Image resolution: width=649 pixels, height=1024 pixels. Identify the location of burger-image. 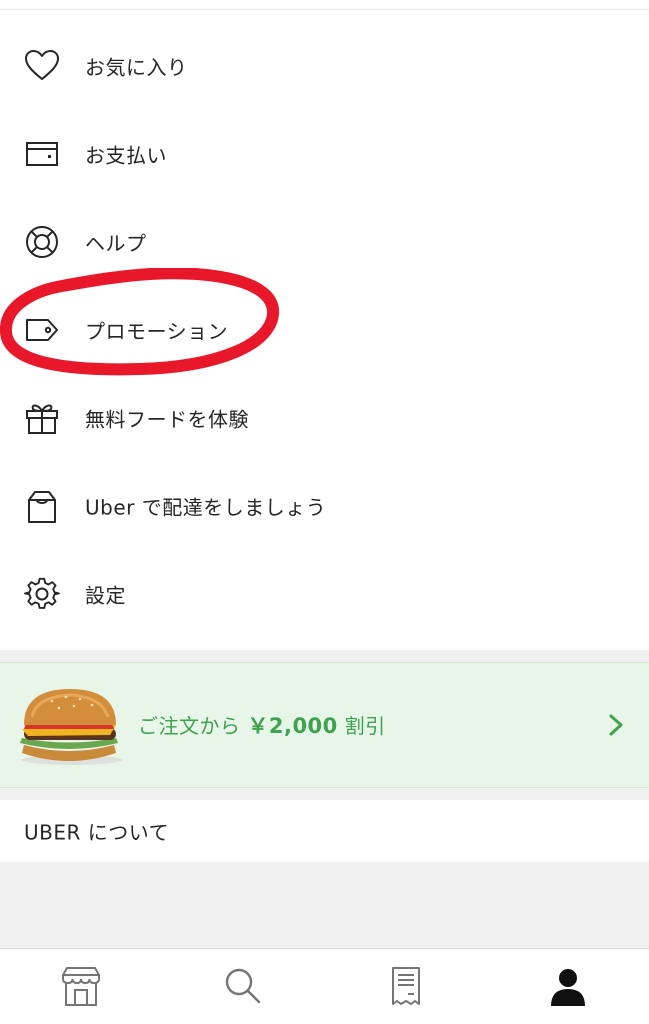
(71, 727).